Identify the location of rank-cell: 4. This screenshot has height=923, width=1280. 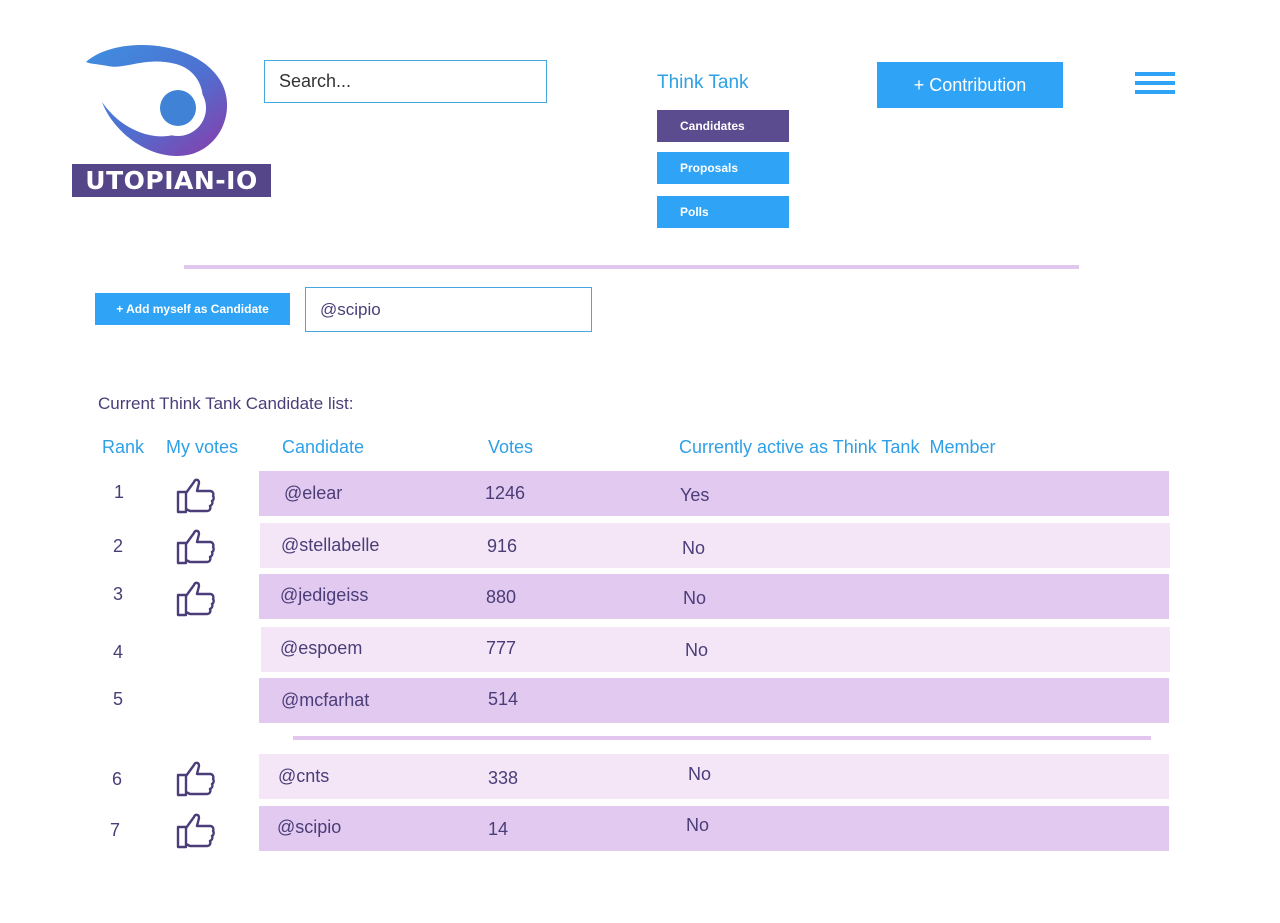
(118, 652).